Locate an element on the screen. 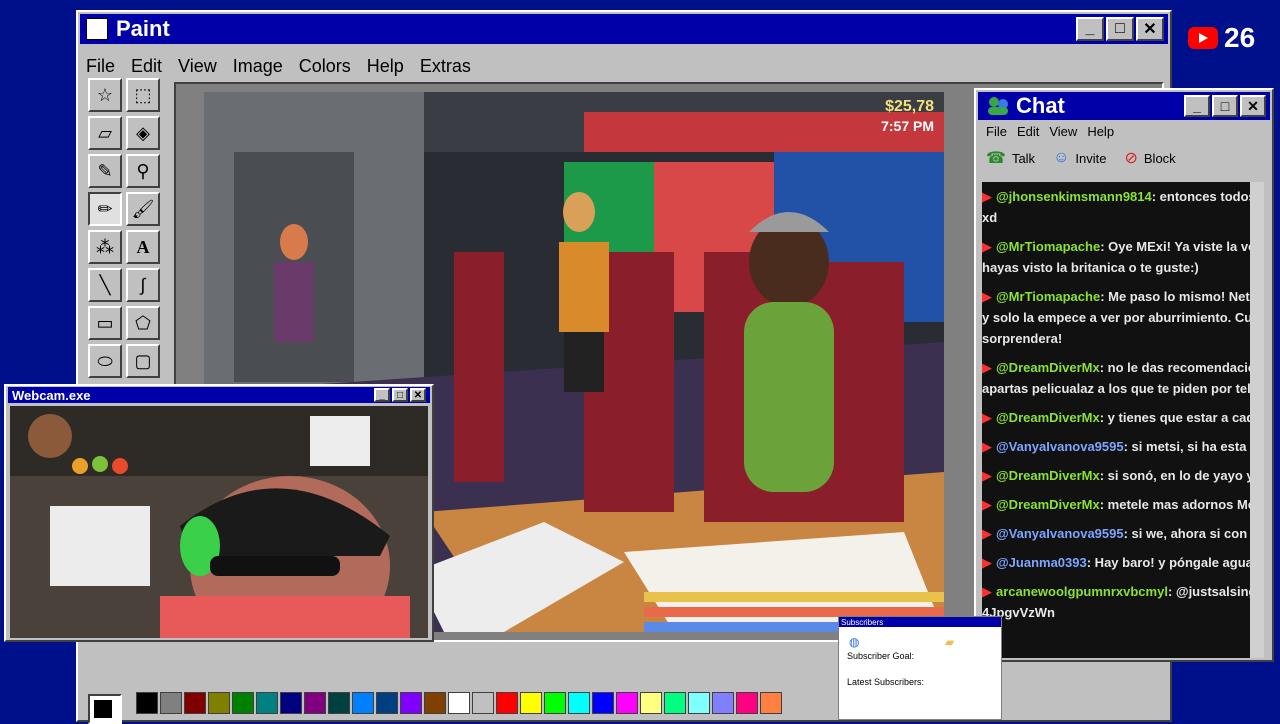  menu-help: Help is located at coordinates (385, 66).